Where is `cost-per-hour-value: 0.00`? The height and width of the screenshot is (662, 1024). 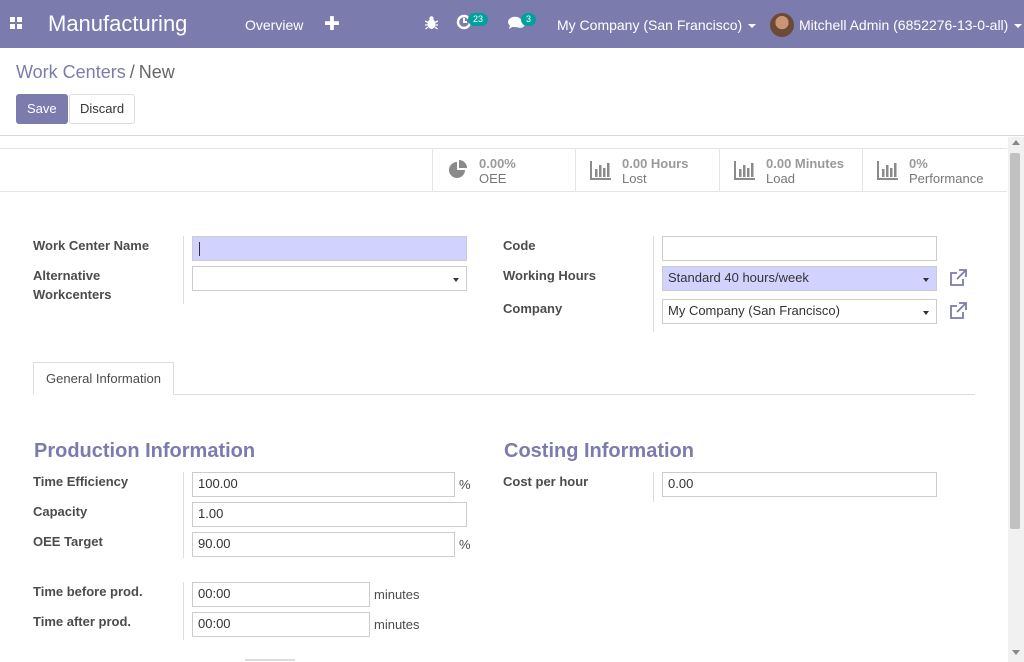 cost-per-hour-value: 0.00 is located at coordinates (681, 483).